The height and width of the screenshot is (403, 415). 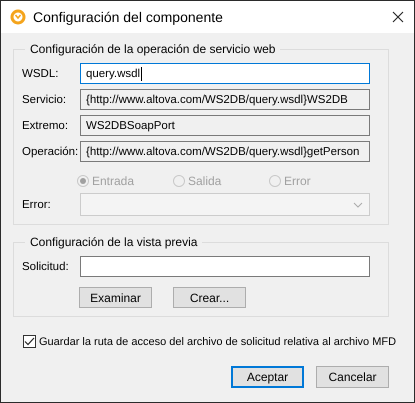 I want to click on group-title: Configuración de la vista previa, so click(x=113, y=242).